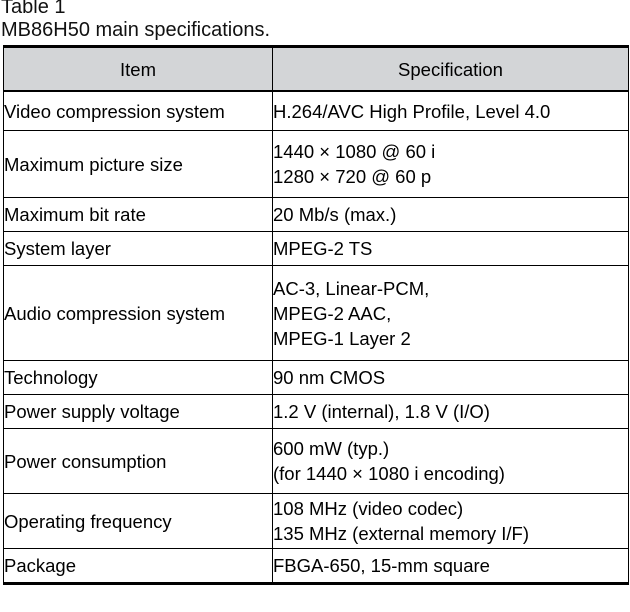 The height and width of the screenshot is (612, 630). I want to click on column-header-item: Item, so click(138, 68).